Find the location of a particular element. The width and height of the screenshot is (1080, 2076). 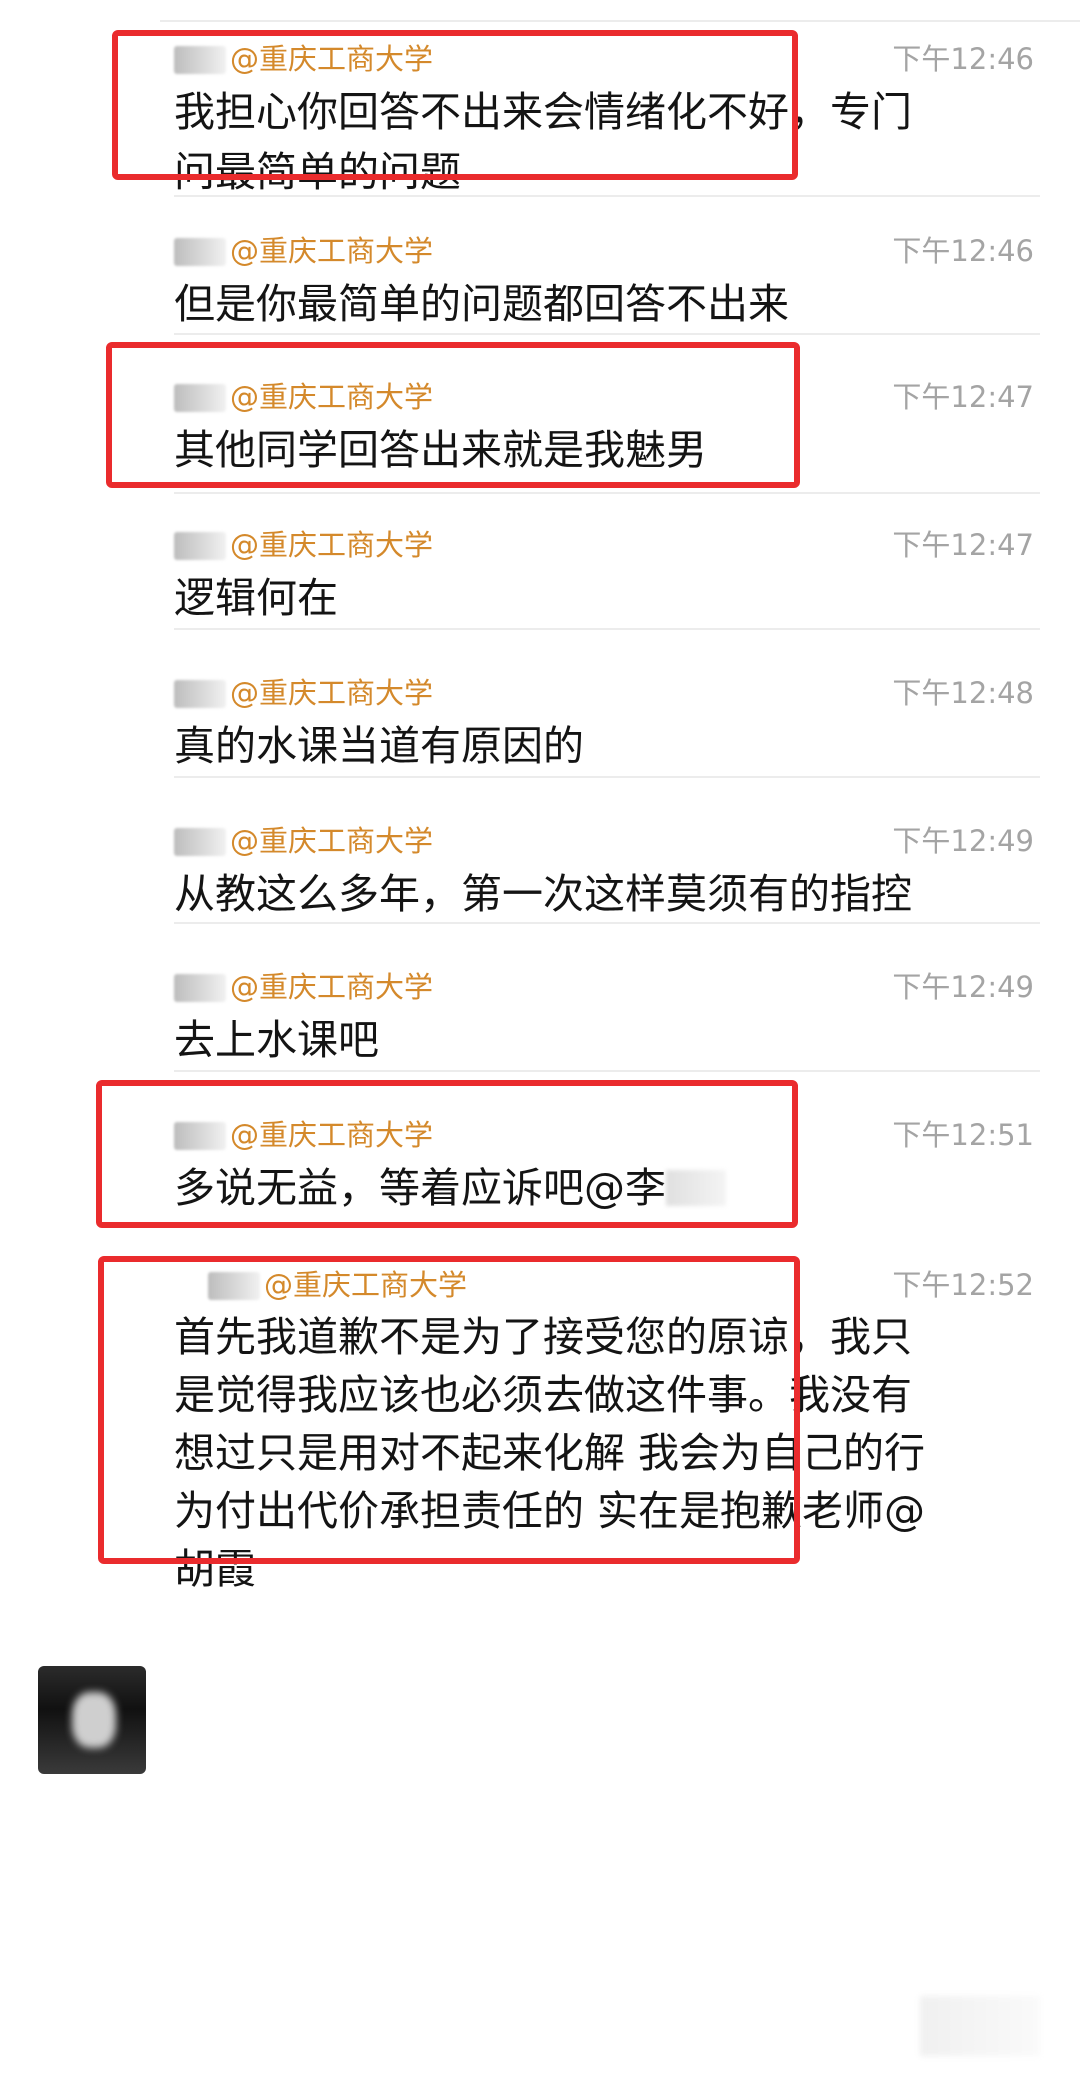

message-text: 去上水课吧 is located at coordinates (276, 1040).